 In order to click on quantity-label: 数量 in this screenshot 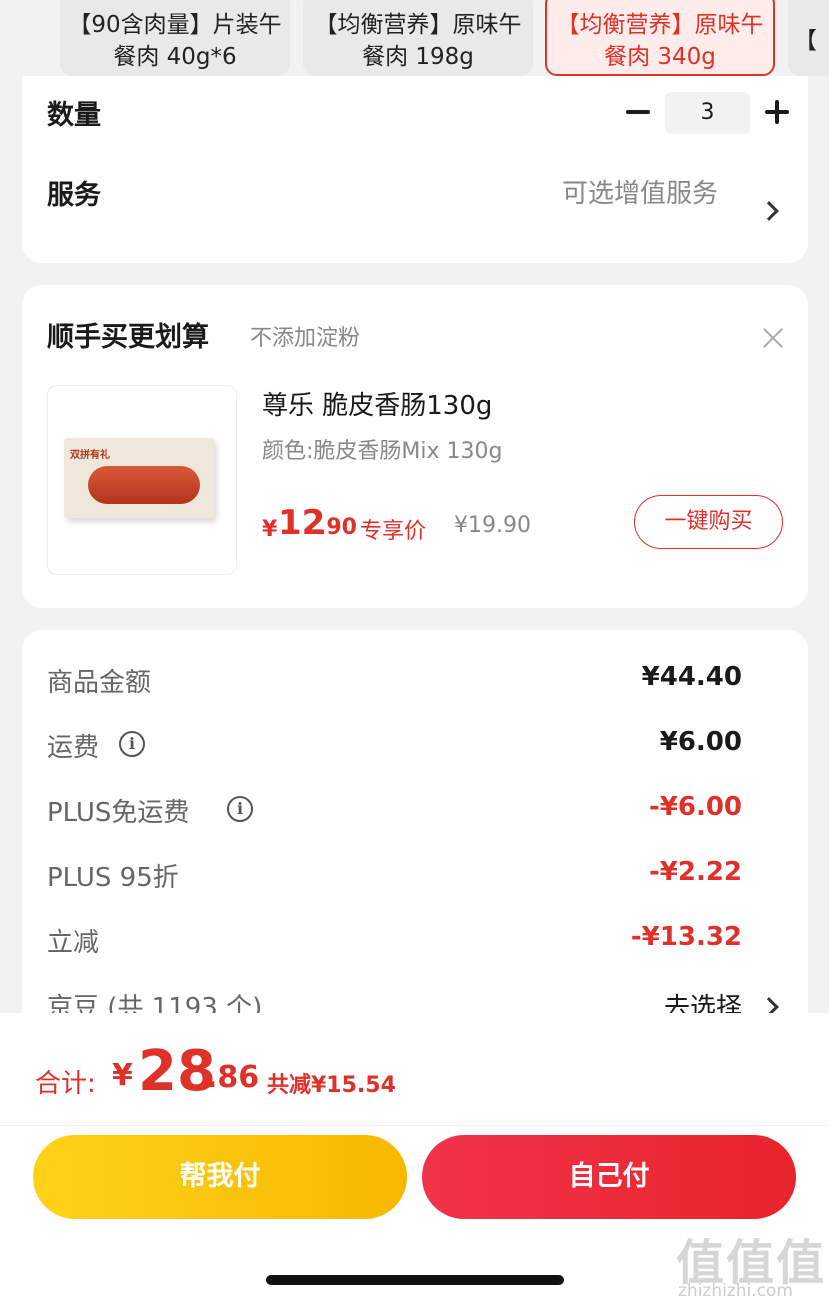, I will do `click(74, 115)`.